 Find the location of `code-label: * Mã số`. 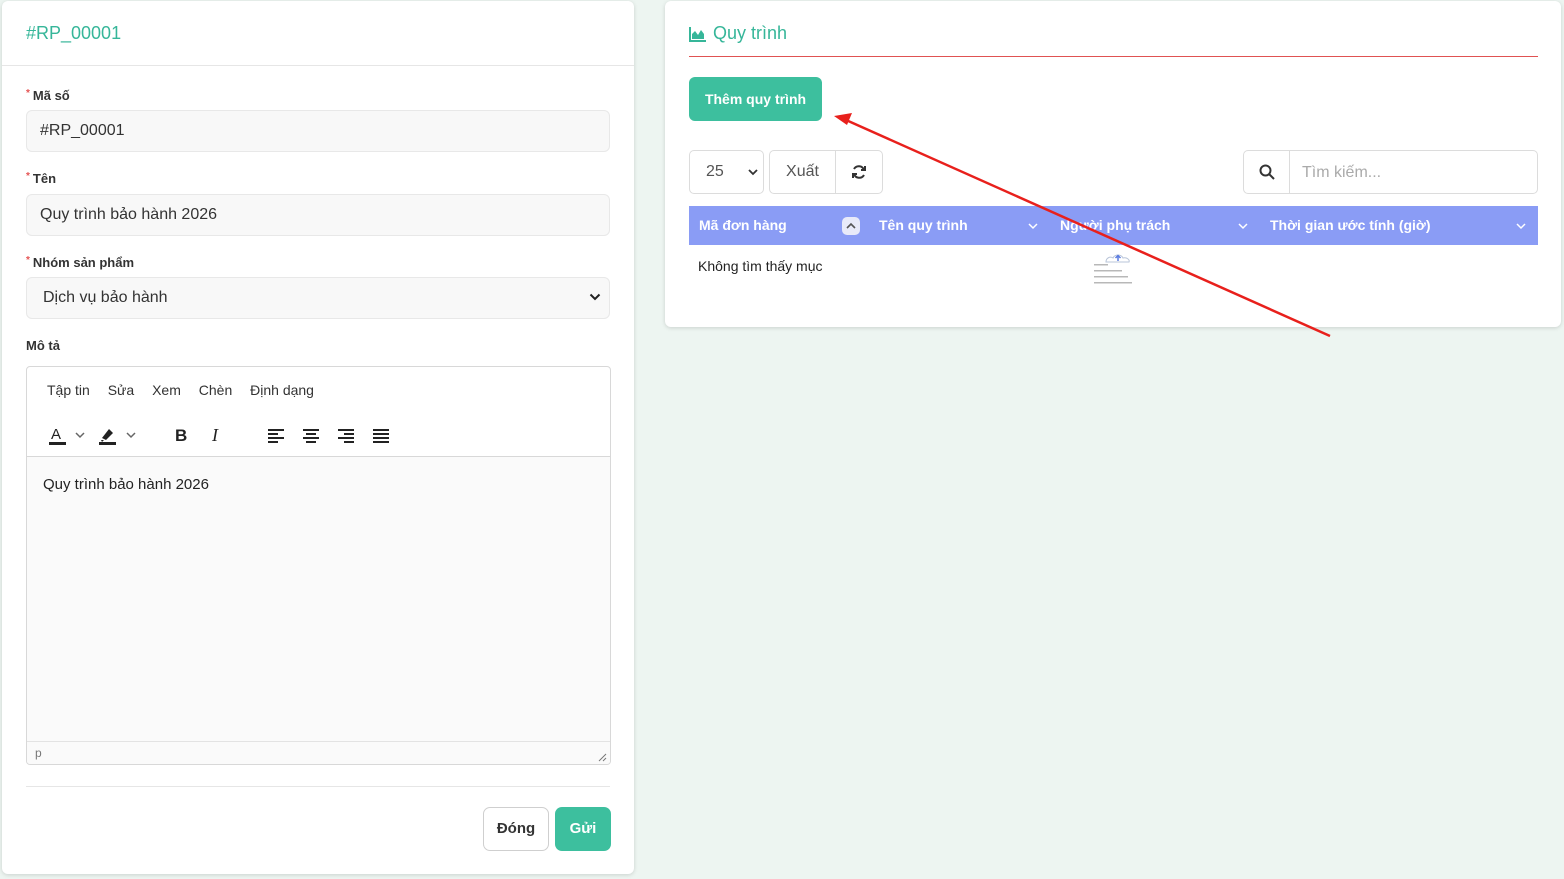

code-label: * Mã số is located at coordinates (48, 95).